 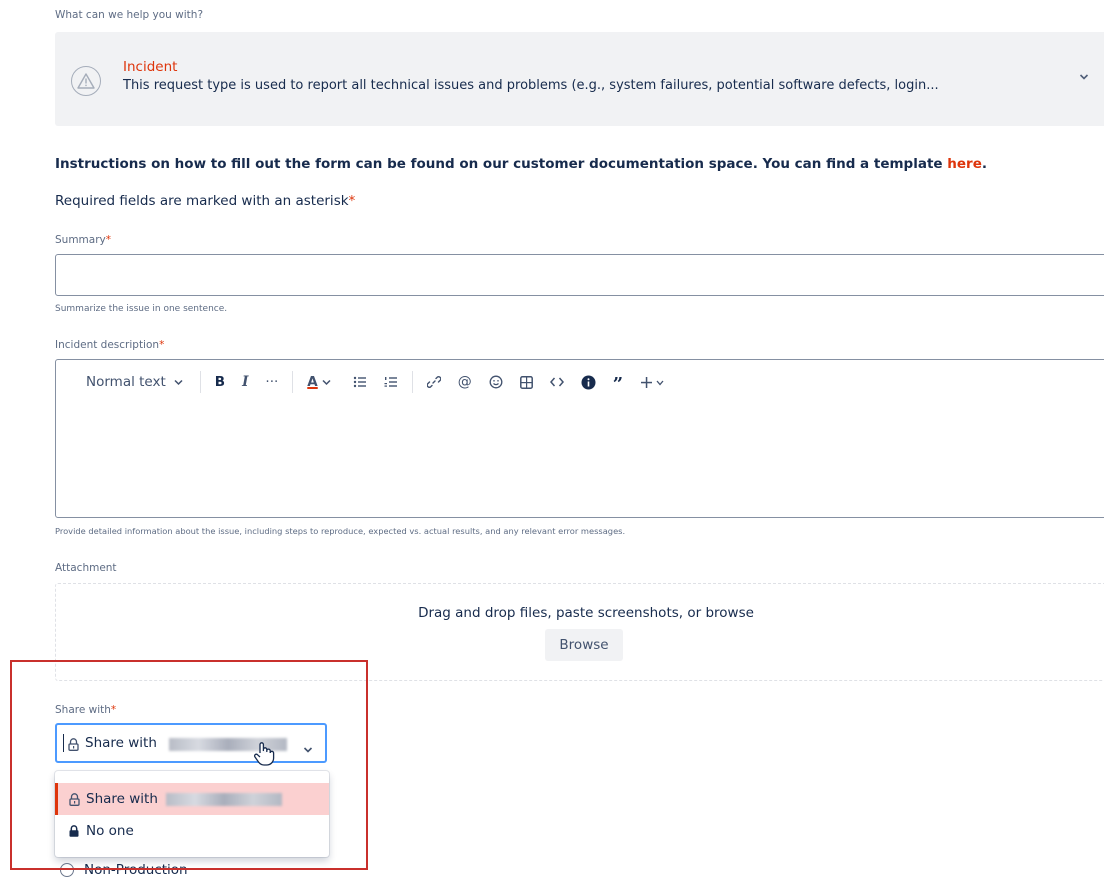 What do you see at coordinates (588, 382) in the screenshot?
I see `info-icon` at bounding box center [588, 382].